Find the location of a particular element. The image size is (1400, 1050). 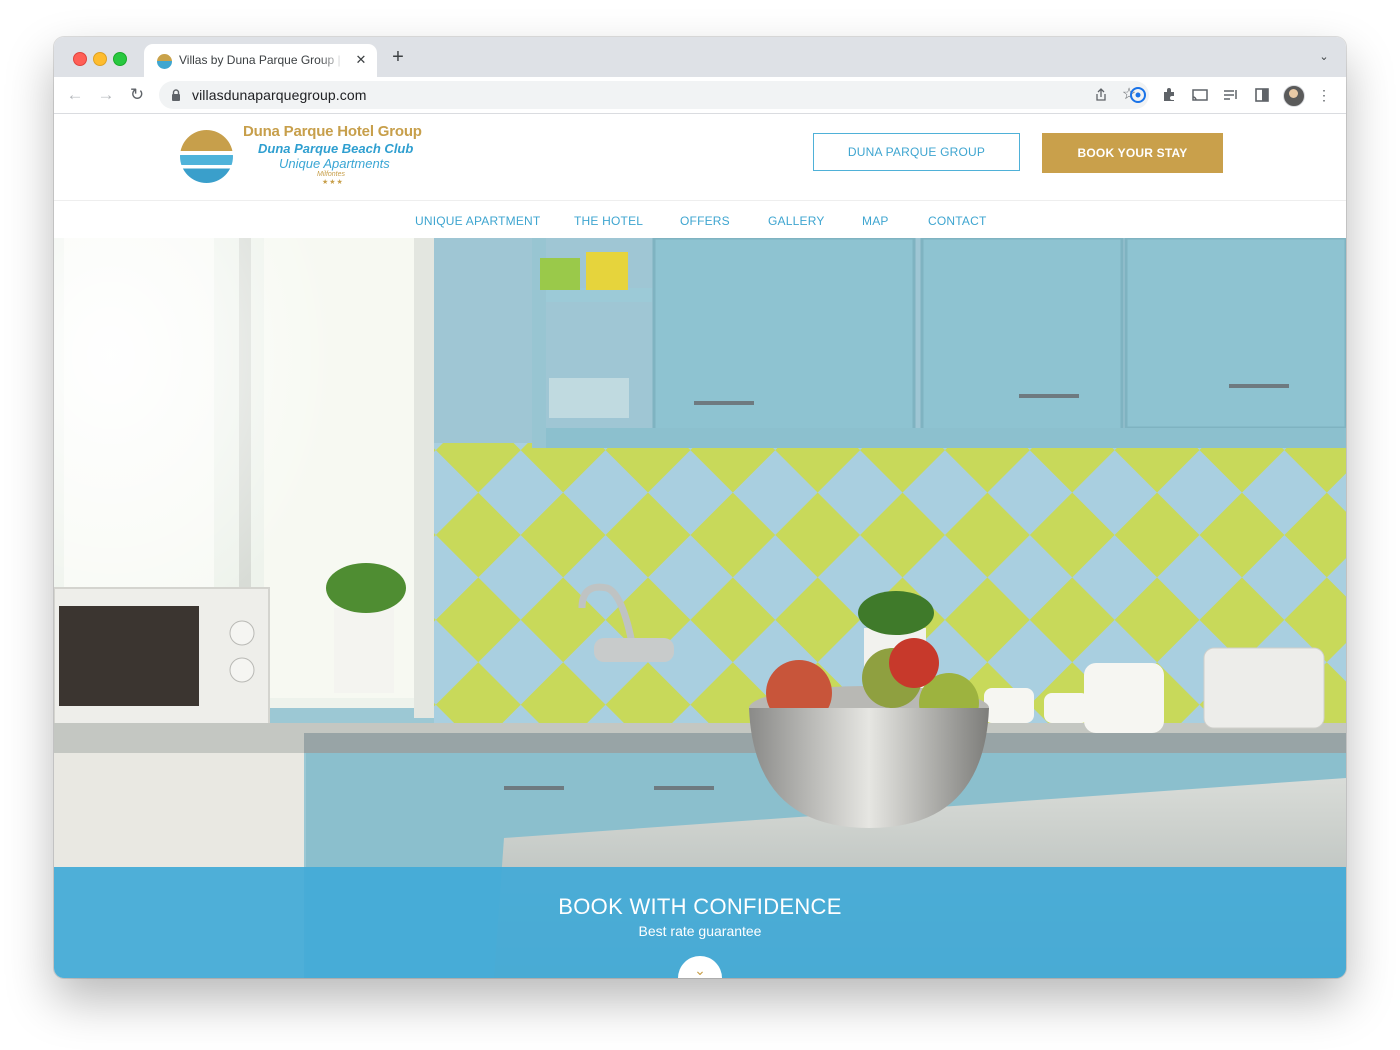

extensions-puzzle-icon is located at coordinates (1169, 95).